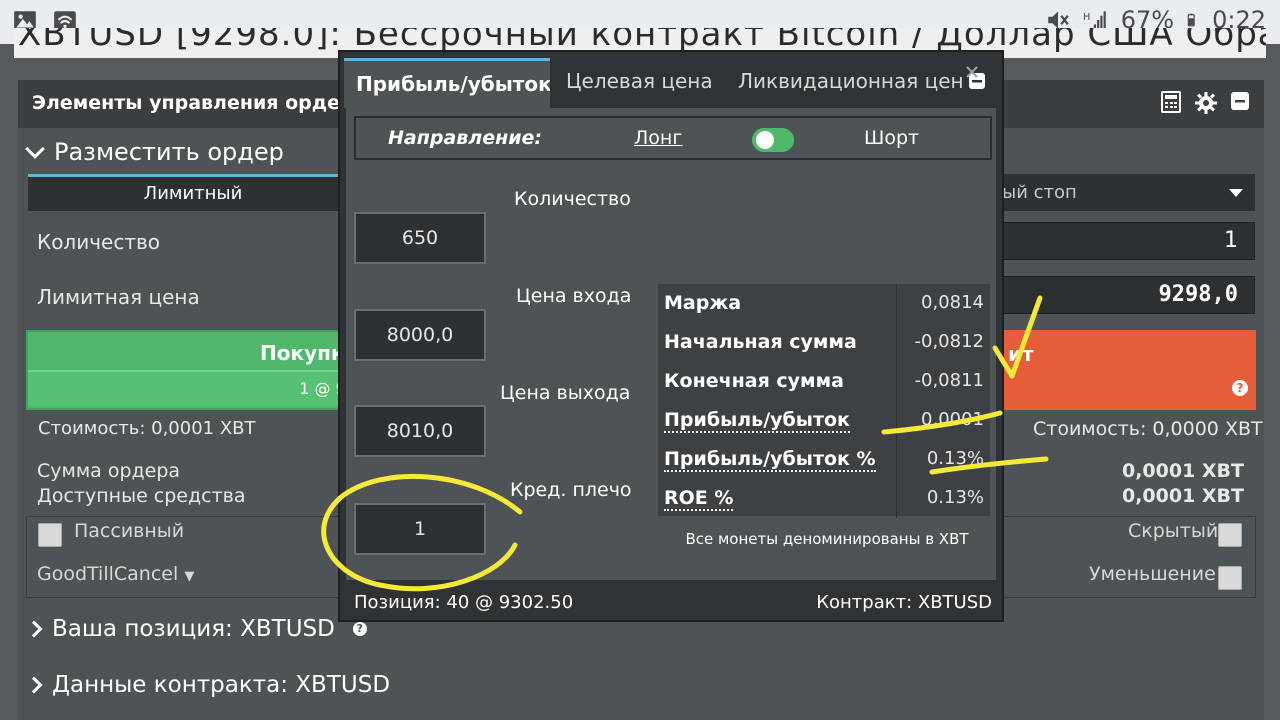 The width and height of the screenshot is (1280, 720). What do you see at coordinates (1182, 496) in the screenshot?
I see `available-value: 0,0001 XBT` at bounding box center [1182, 496].